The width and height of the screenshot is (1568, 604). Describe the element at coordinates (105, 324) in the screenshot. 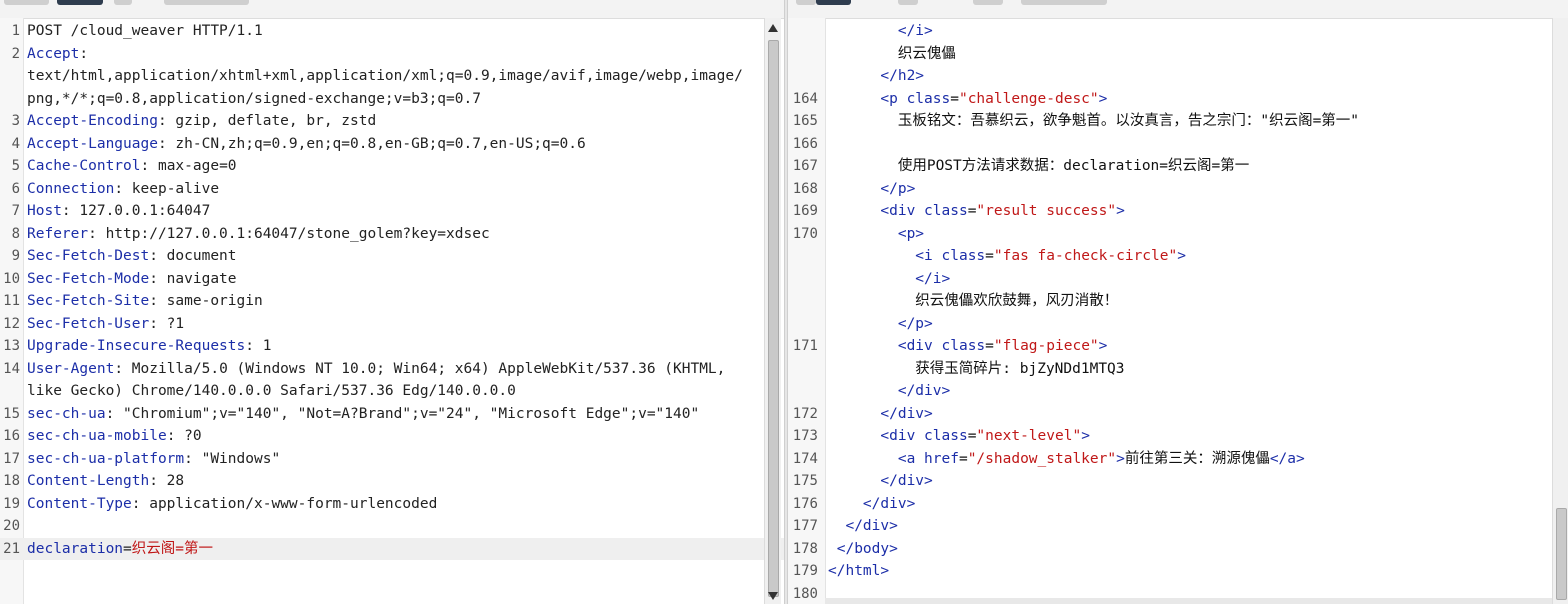

I see `line-content: Sec-Fetch-User: ?1` at that location.